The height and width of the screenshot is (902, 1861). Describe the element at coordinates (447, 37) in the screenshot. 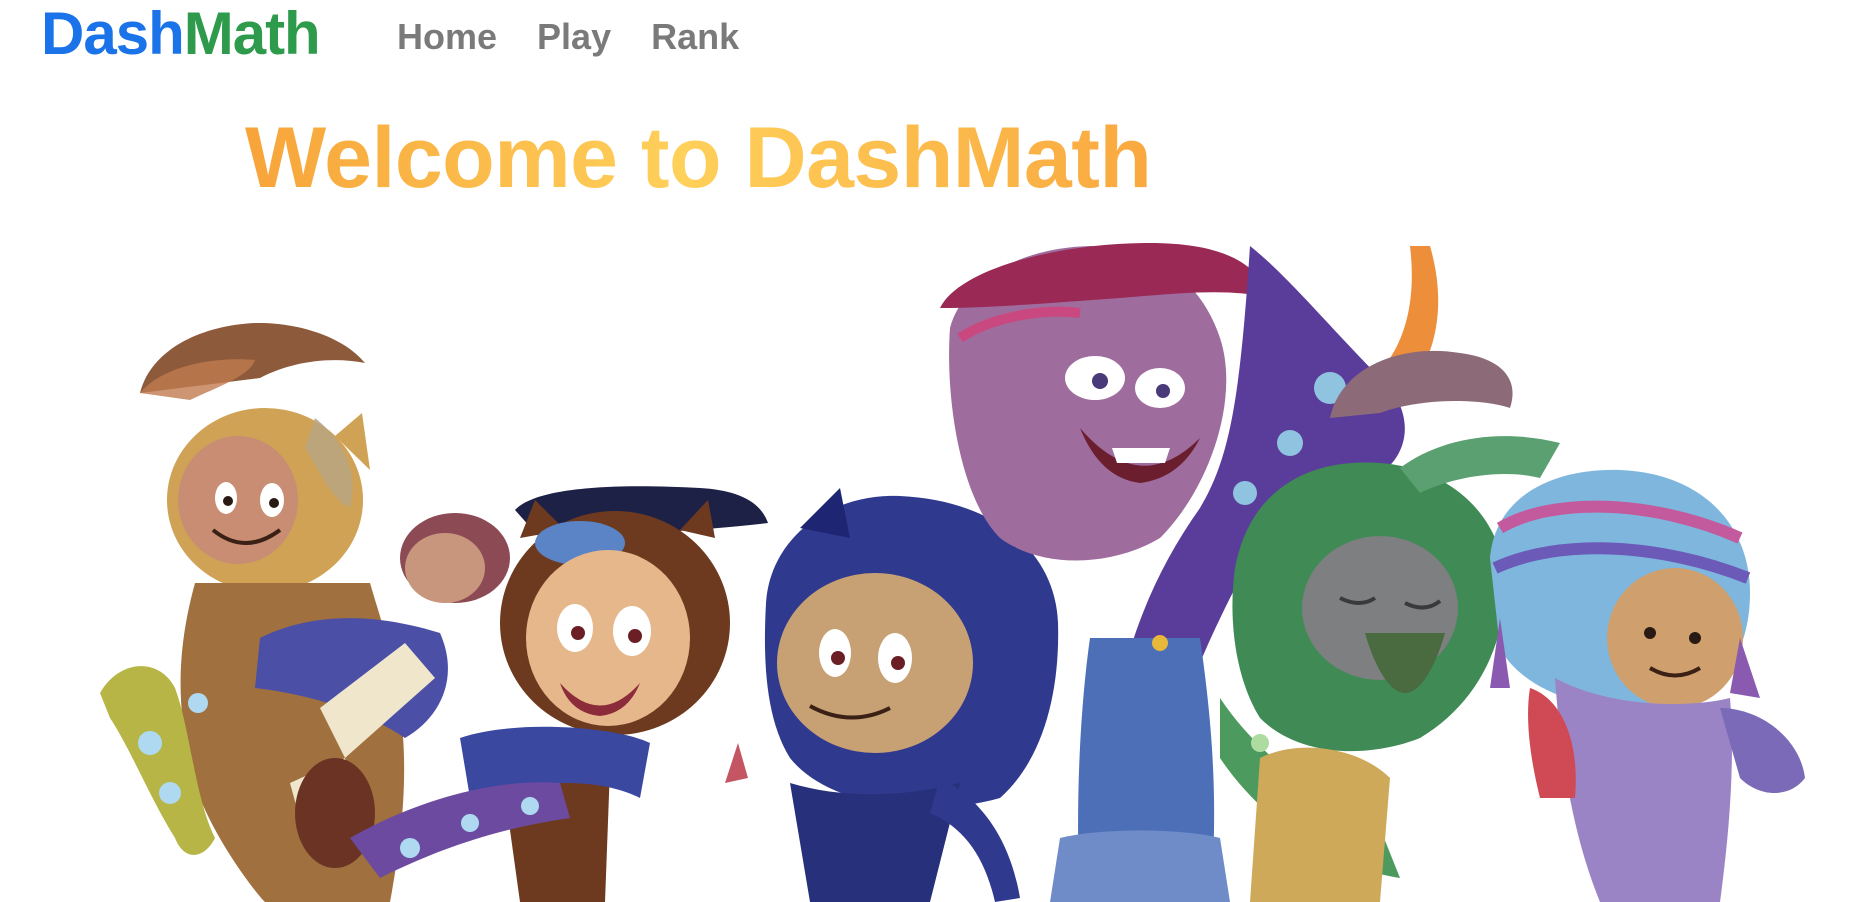

I see `nav-home-link: Home` at that location.